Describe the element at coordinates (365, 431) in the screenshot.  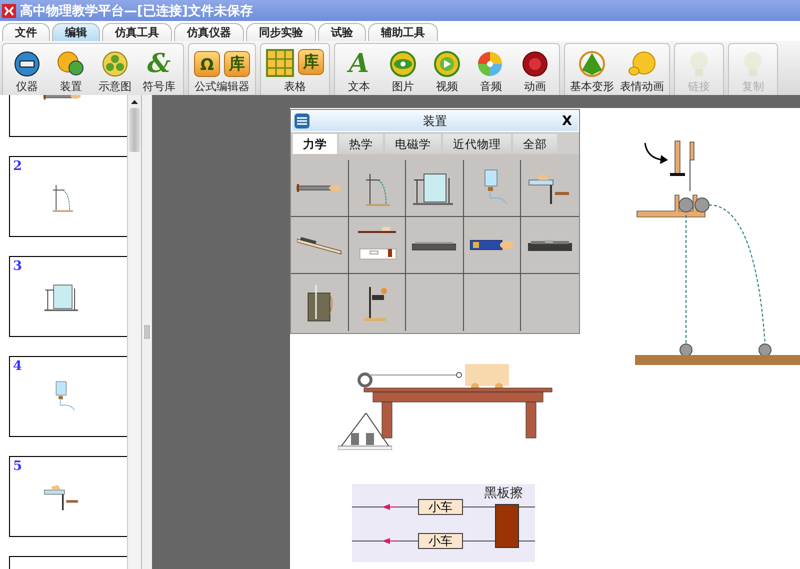
I see `weights-drawing` at that location.